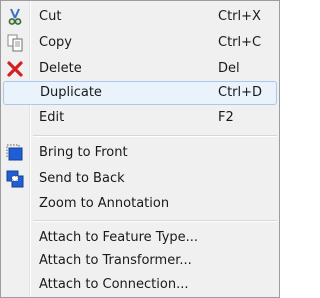  Describe the element at coordinates (140, 118) in the screenshot. I see `menu-item-edit: Edit F2` at that location.